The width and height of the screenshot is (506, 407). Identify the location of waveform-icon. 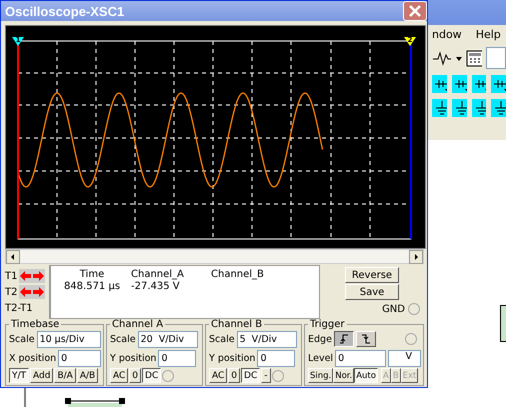
(442, 58).